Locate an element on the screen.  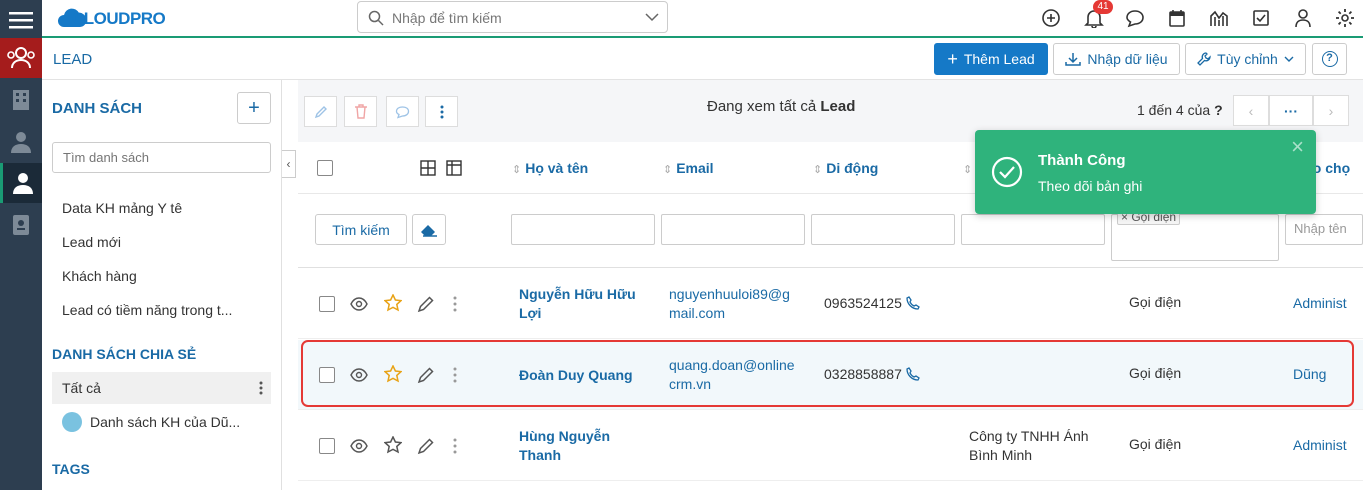
settings-gear-icon is located at coordinates (1345, 18).